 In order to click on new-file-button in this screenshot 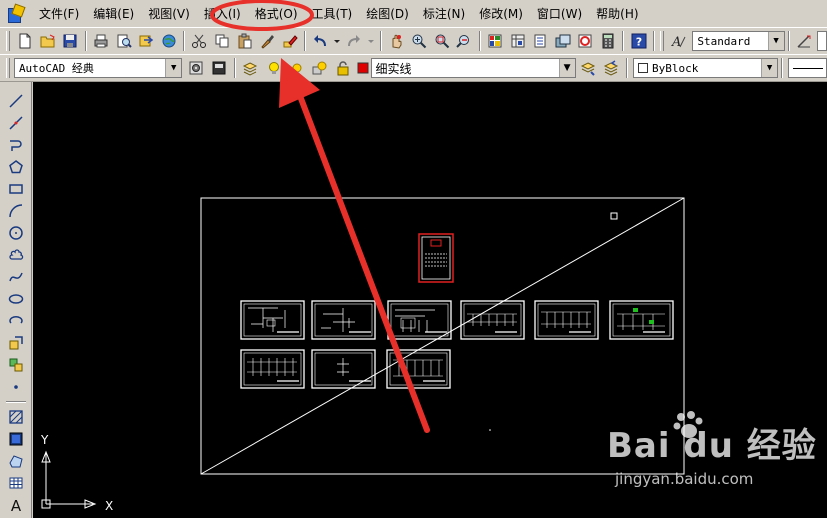, I will do `click(25, 41)`.